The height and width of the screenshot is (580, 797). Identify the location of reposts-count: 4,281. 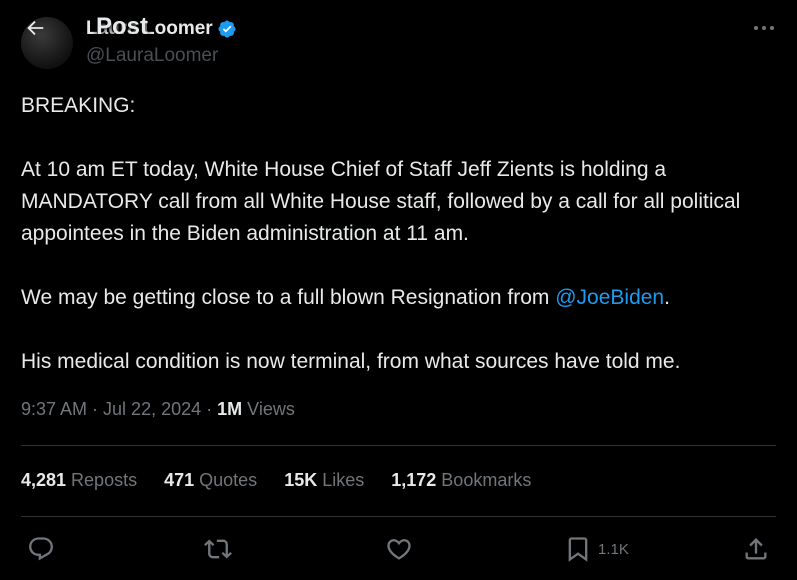
(44, 480).